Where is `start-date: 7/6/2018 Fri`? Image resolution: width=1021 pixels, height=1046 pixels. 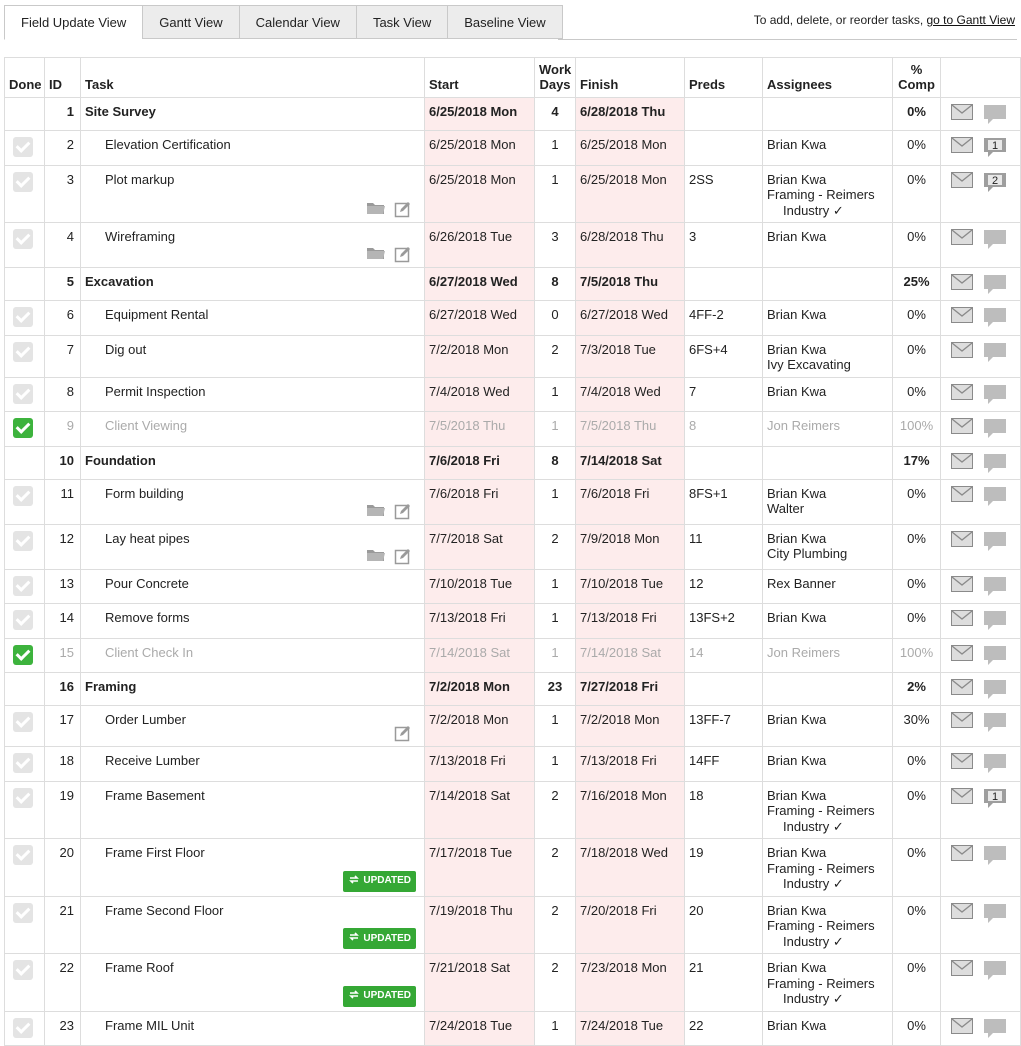 start-date: 7/6/2018 Fri is located at coordinates (479, 501).